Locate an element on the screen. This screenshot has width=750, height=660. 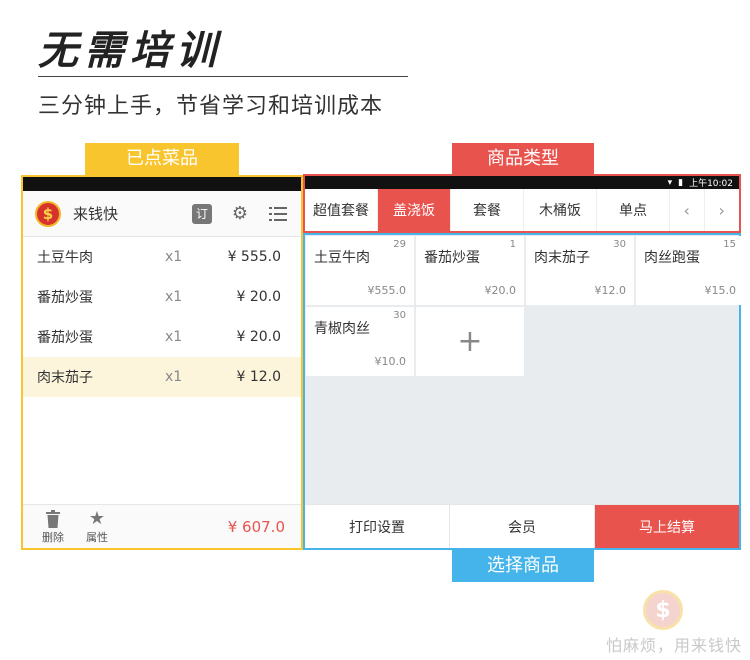
app-name: 来钱快 is located at coordinates (96, 214).